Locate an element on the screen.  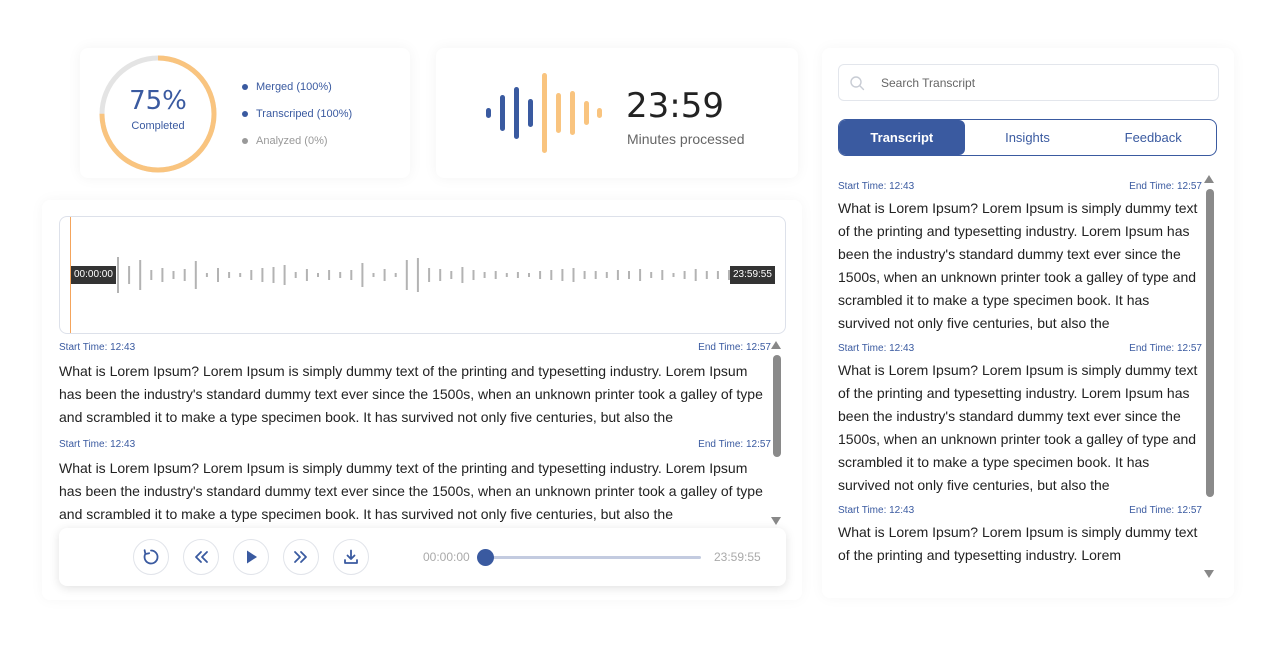
legend-item-transcribed: Transcriped (100%) is located at coordinates (297, 114).